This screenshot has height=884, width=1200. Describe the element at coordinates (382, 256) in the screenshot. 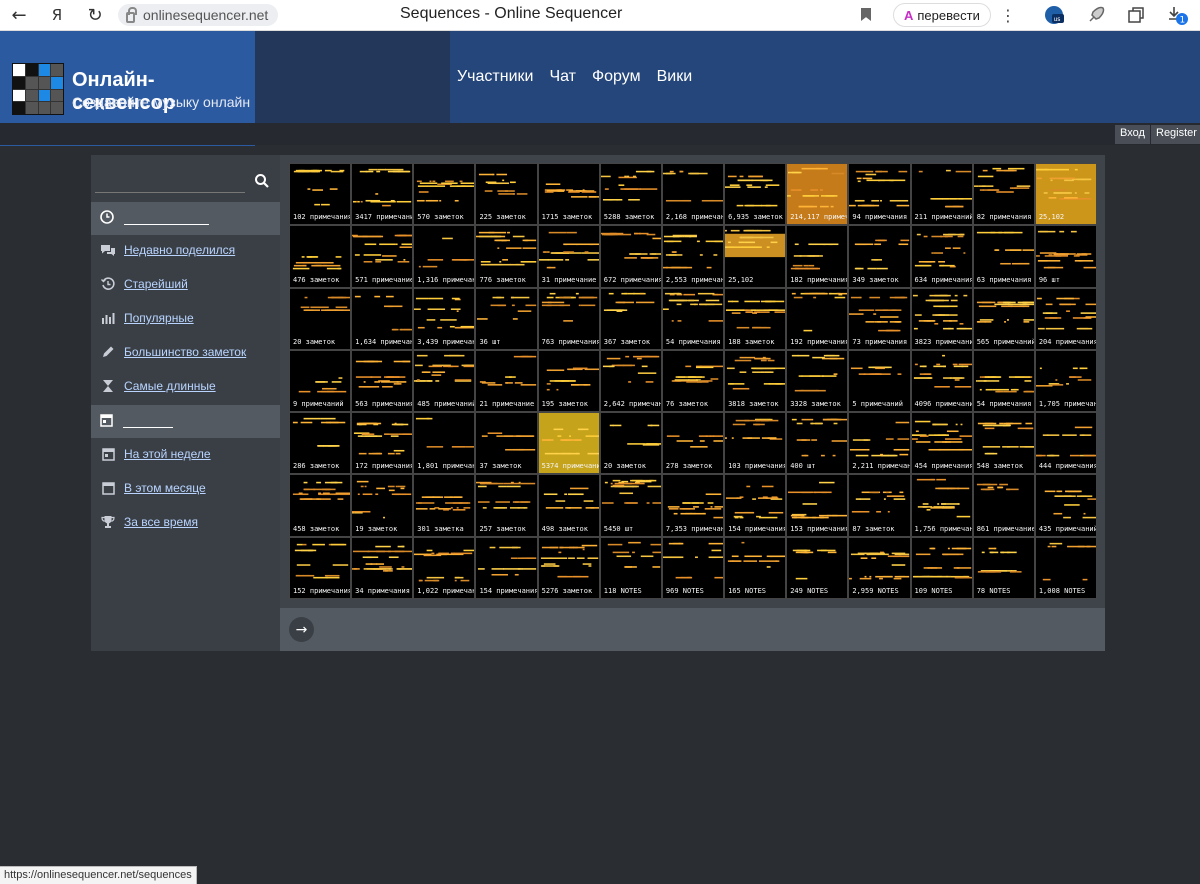

I see `sequence-tile: 571 примечание` at that location.